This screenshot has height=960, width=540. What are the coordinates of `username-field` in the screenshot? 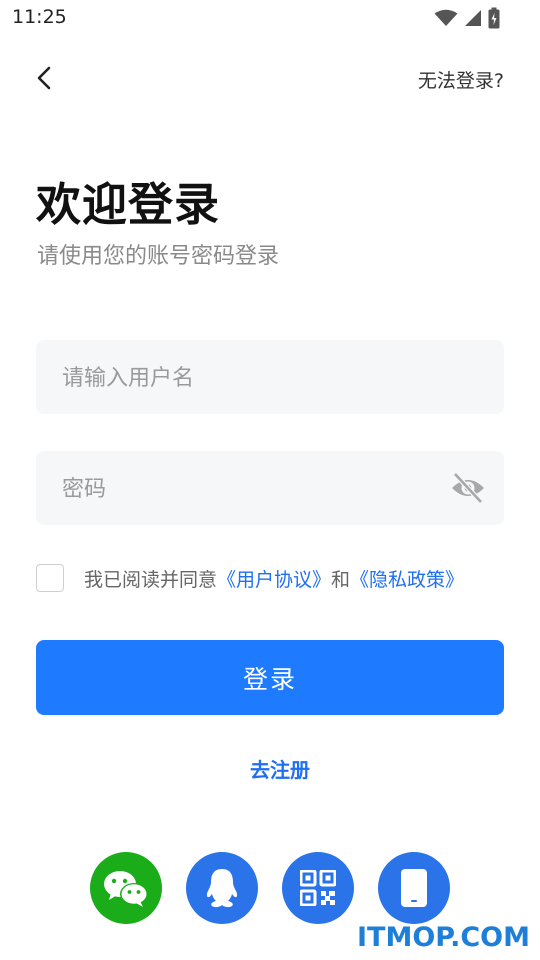 It's located at (270, 378).